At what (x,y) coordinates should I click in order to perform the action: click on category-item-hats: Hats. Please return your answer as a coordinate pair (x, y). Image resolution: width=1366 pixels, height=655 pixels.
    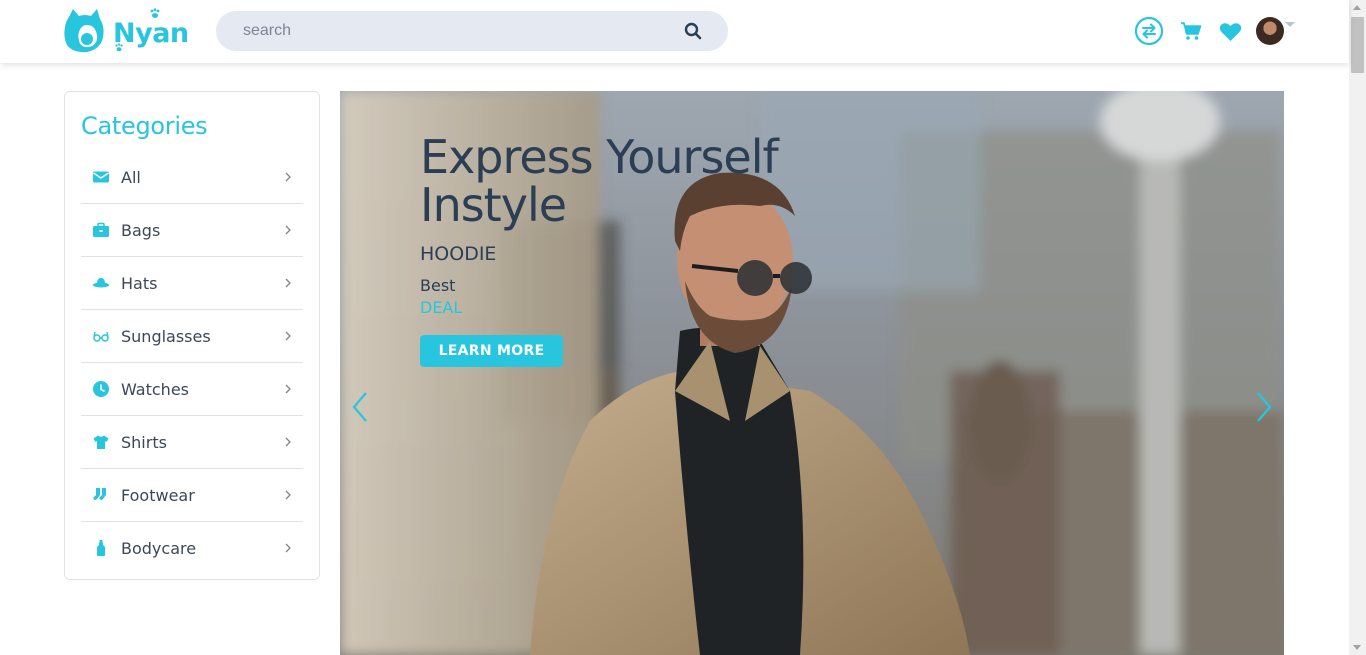
    Looking at the image, I should click on (192, 283).